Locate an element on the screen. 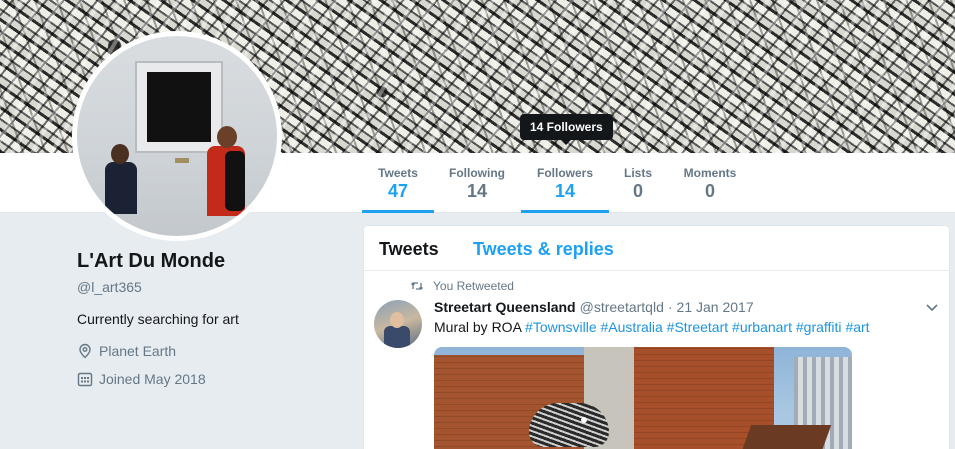 The image size is (955, 449). nav-following: Following 14 is located at coordinates (477, 183).